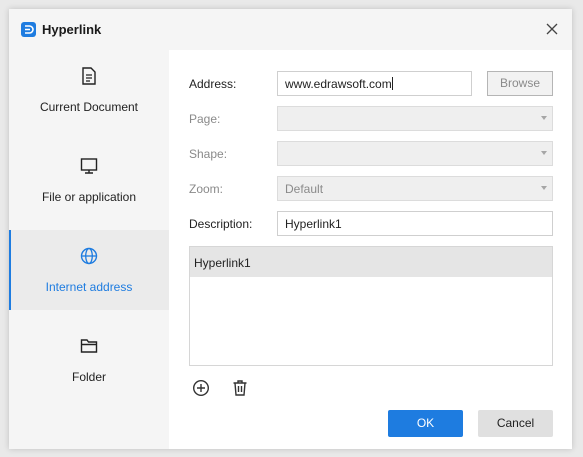 The width and height of the screenshot is (583, 457). I want to click on list-item: Hyperlink1, so click(371, 262).